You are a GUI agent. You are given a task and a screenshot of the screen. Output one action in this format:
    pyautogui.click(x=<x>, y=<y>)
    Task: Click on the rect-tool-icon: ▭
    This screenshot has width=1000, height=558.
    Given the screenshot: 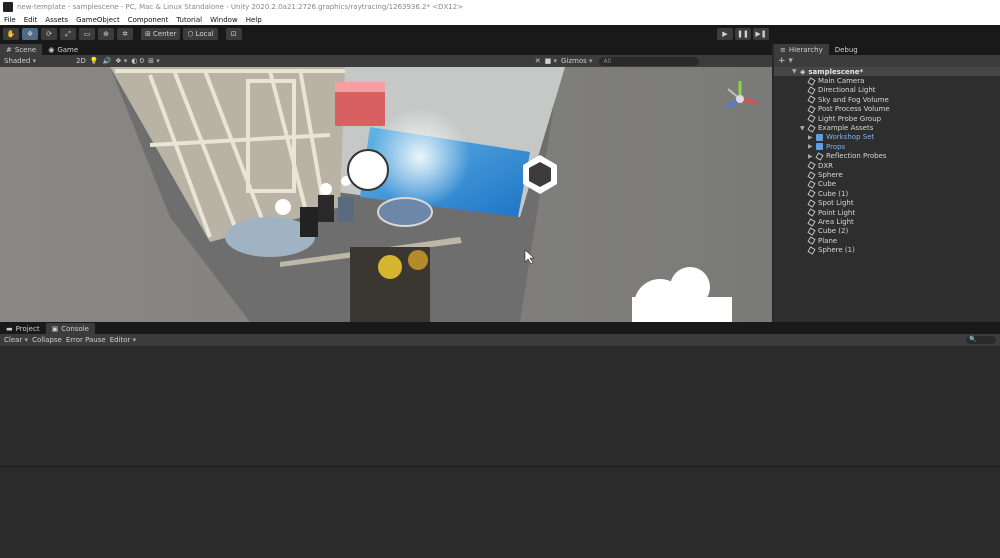 What is the action you would take?
    pyautogui.click(x=87, y=34)
    